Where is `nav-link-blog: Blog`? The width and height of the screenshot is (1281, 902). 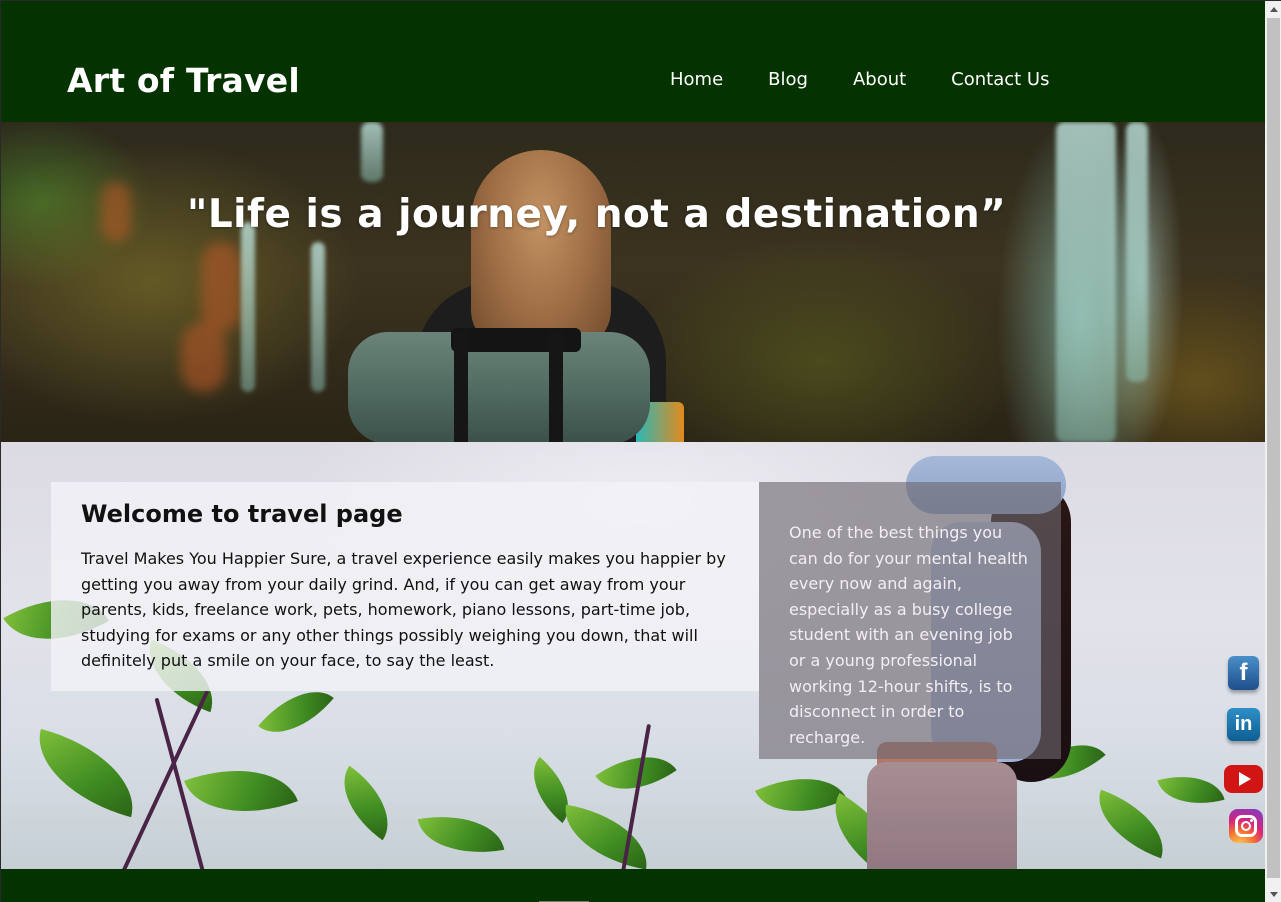
nav-link-blog: Blog is located at coordinates (788, 79).